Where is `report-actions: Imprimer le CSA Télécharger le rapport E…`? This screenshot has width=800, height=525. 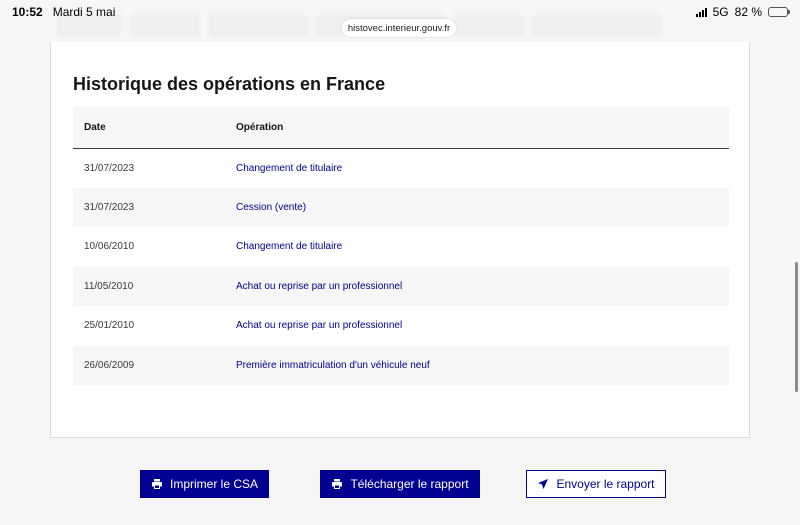
report-actions: Imprimer le CSA Télécharger le rapport E… is located at coordinates (400, 484).